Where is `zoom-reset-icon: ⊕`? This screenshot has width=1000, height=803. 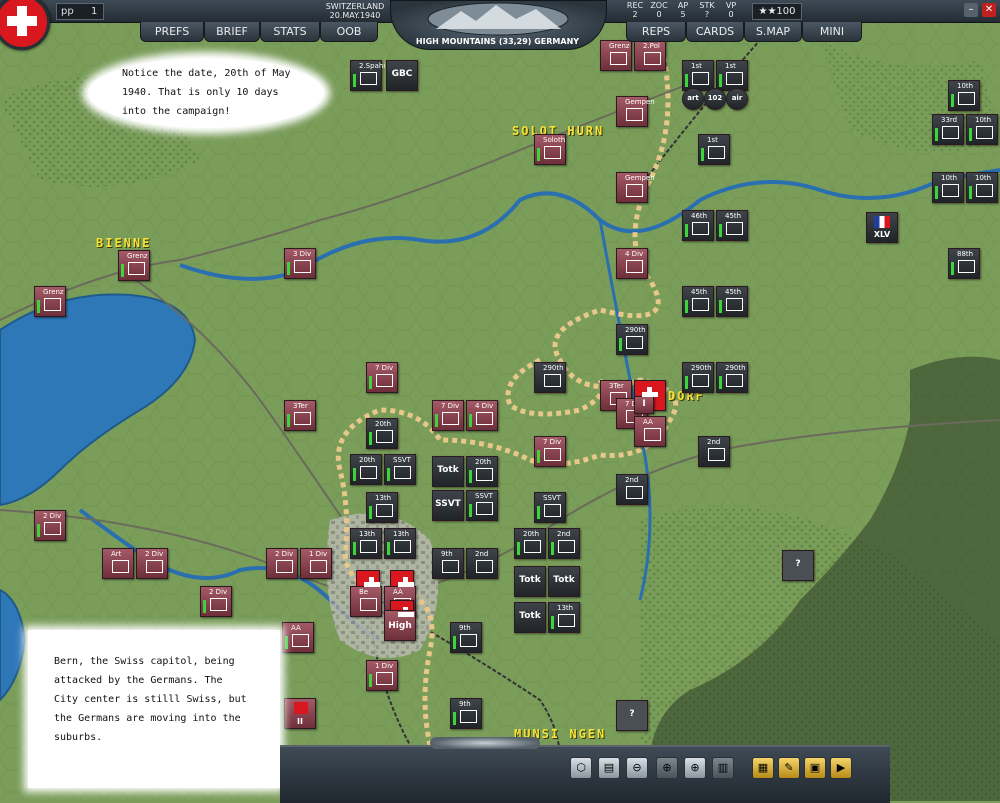
zoom-reset-icon: ⊕ is located at coordinates (667, 768).